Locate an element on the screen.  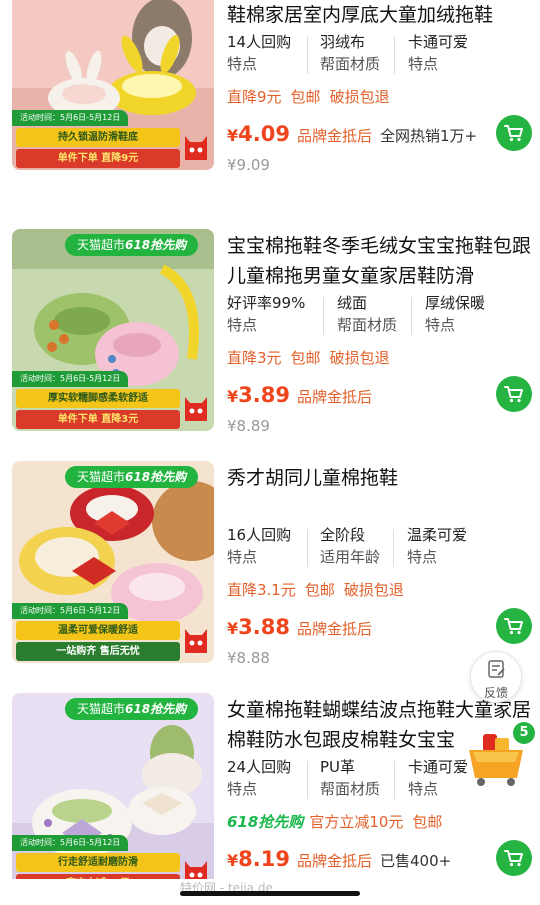
banner-feature: 行走舒适耐磨防滑 is located at coordinates (98, 862).